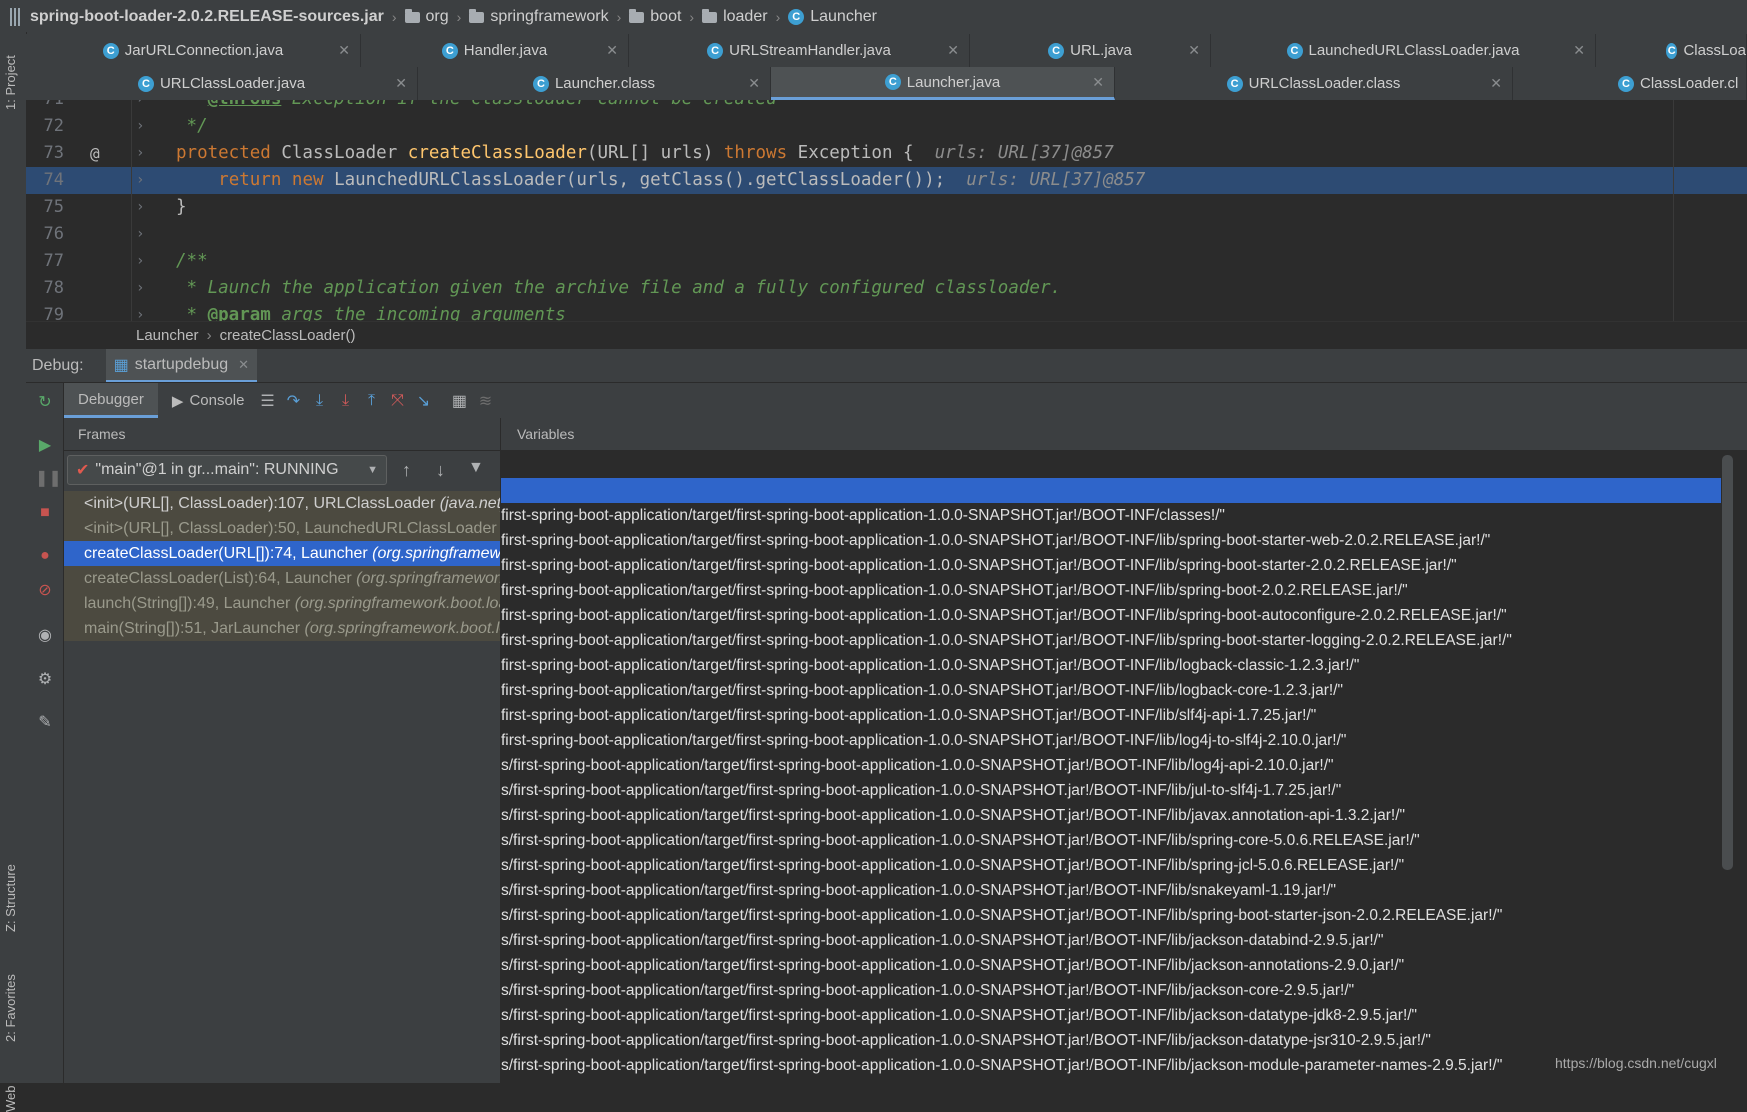 The width and height of the screenshot is (1747, 1112). I want to click on step-out-icon: ⤒, so click(371, 401).